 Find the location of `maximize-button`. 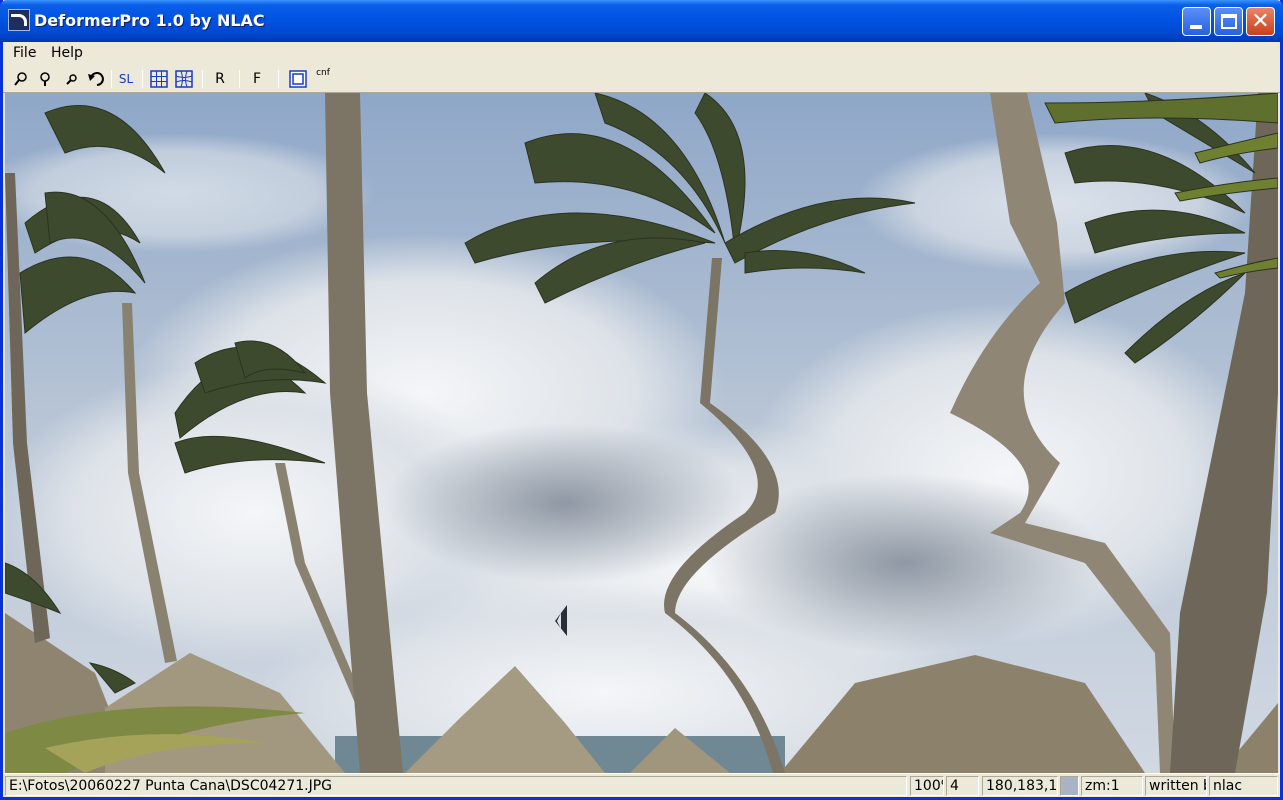

maximize-button is located at coordinates (1228, 21).